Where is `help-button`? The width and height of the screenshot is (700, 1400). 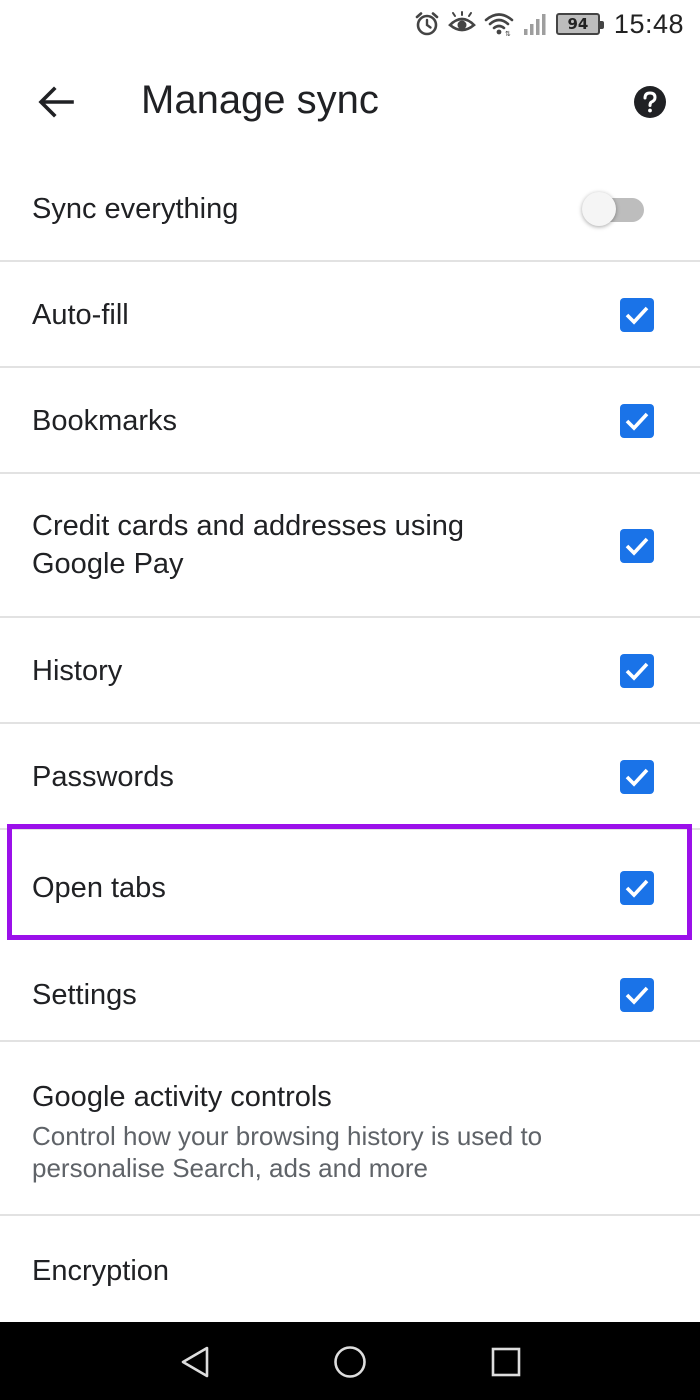 help-button is located at coordinates (650, 102).